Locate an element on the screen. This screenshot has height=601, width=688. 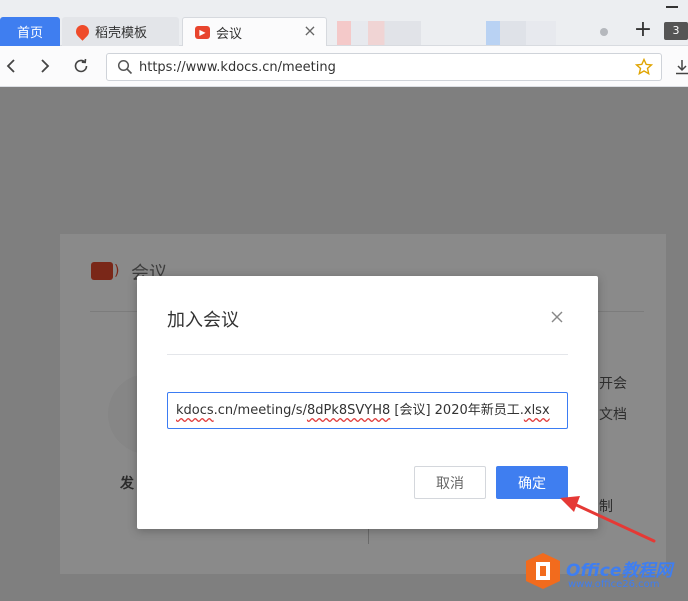
tab-home-label: 首页 is located at coordinates (29, 33).